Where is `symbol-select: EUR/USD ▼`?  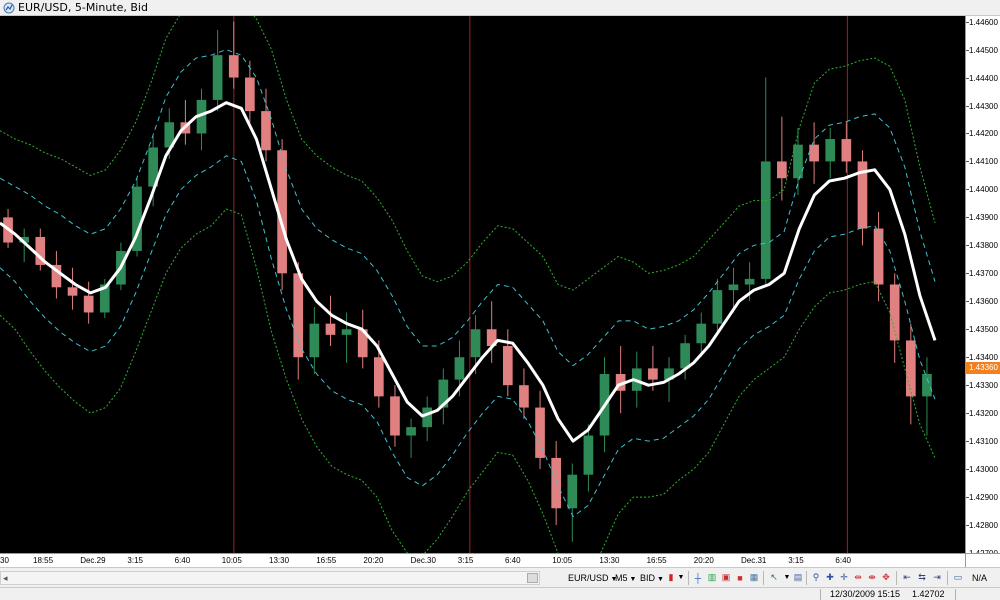
symbol-select: EUR/USD ▼ is located at coordinates (592, 578).